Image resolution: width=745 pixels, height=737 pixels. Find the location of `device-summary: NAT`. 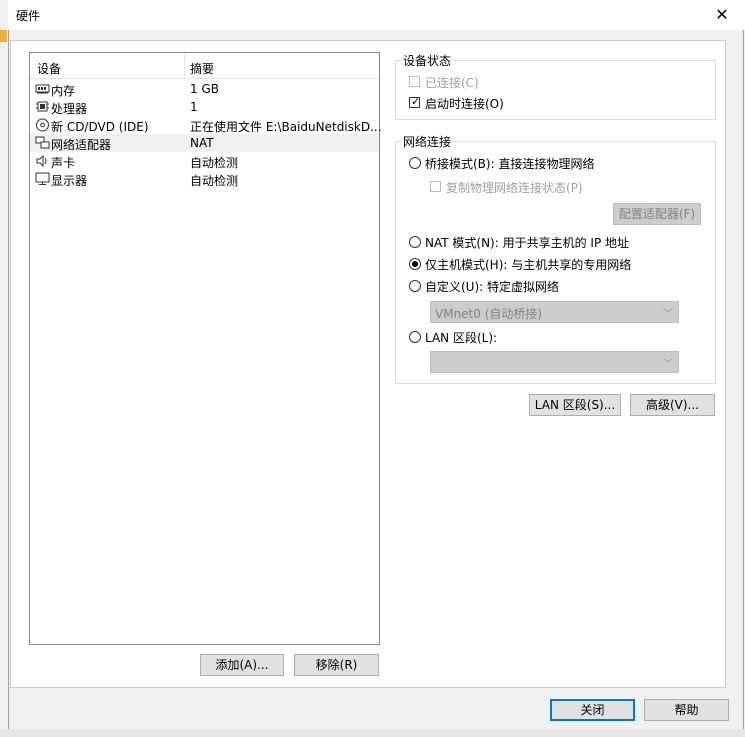

device-summary: NAT is located at coordinates (202, 143).